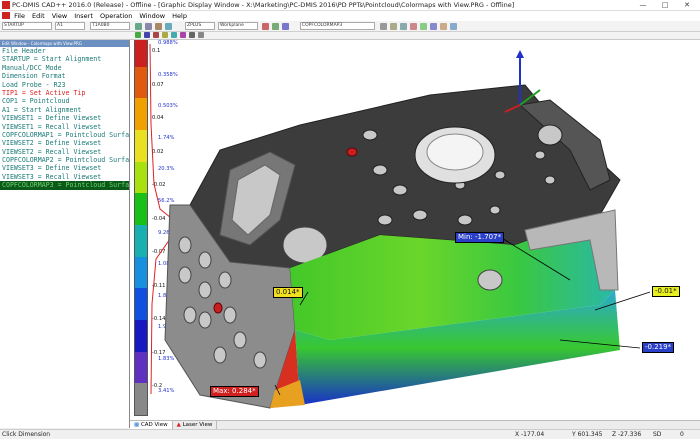 Image resolution: width=700 pixels, height=439 pixels. What do you see at coordinates (238, 26) in the screenshot?
I see `workplane2-combo: Workplane` at bounding box center [238, 26].